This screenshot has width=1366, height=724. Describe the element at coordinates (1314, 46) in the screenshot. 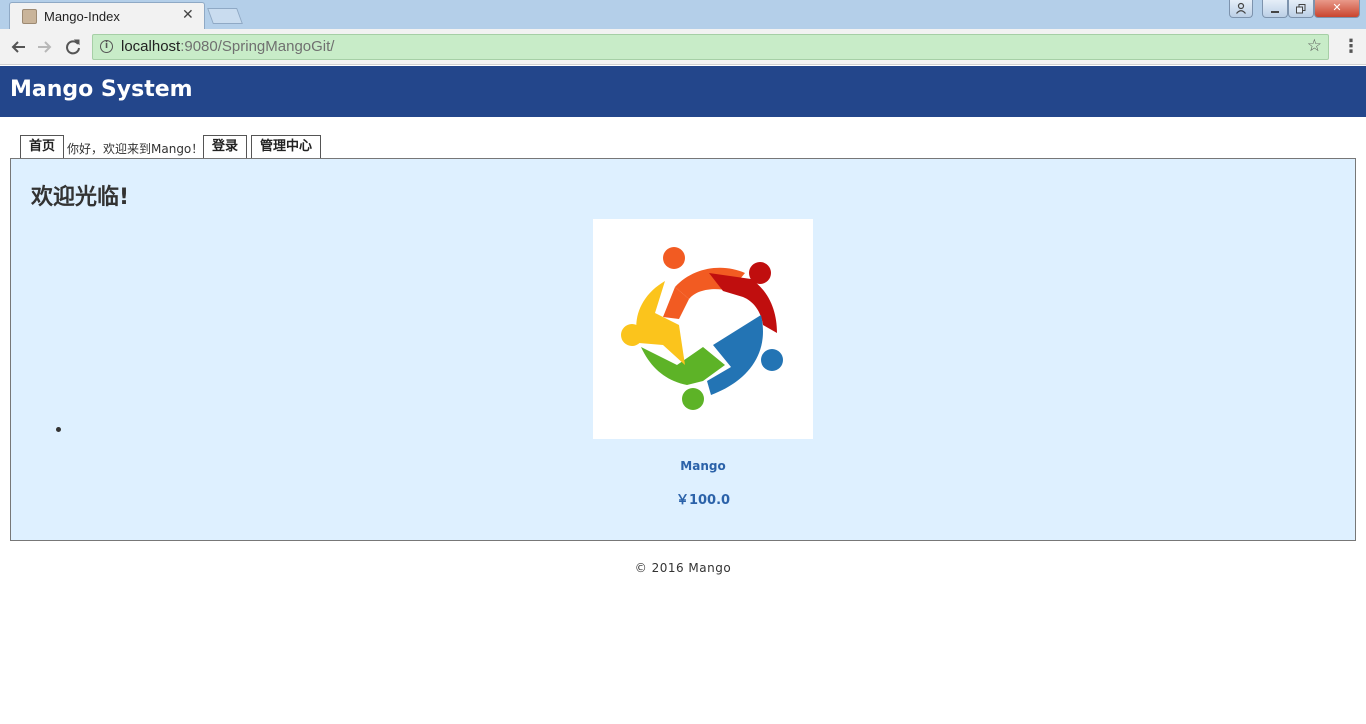

I see `bookmark-star-icon: ☆` at that location.